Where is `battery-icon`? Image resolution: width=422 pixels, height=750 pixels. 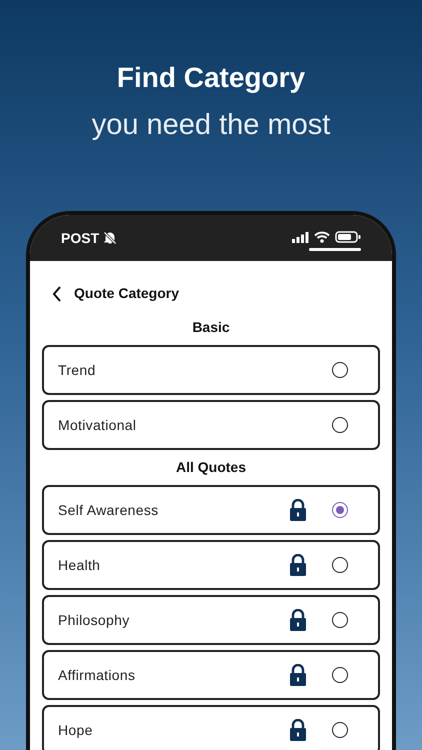
battery-icon is located at coordinates (348, 237).